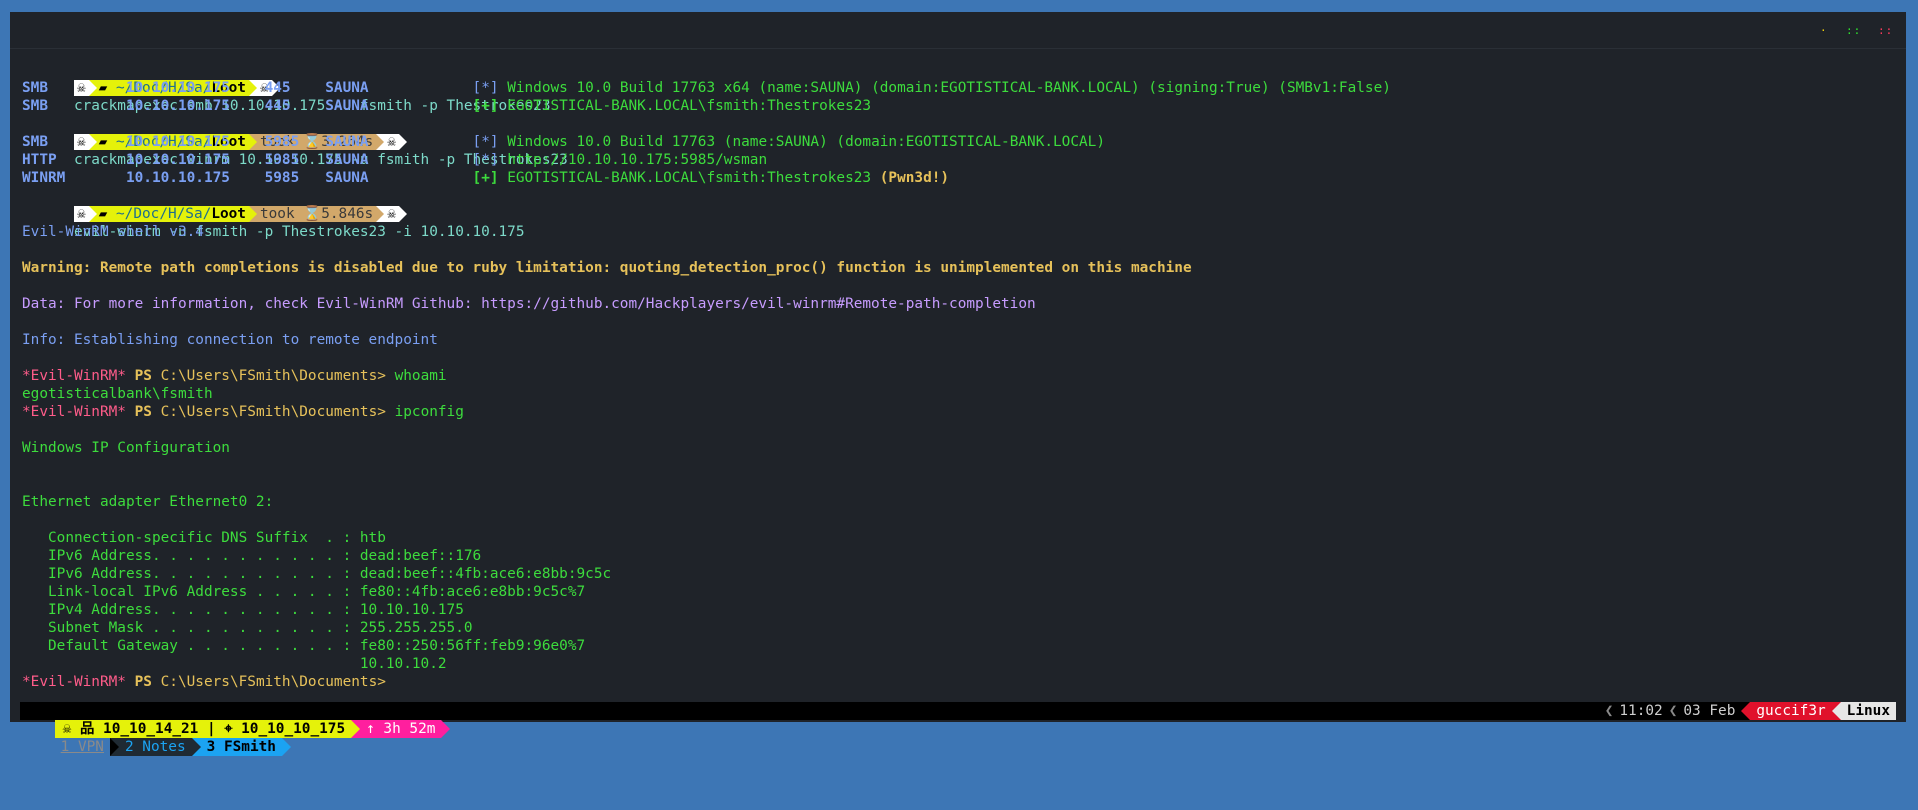 Image resolution: width=1918 pixels, height=810 pixels. What do you see at coordinates (401, 729) in the screenshot?
I see `uptime-segment: ↑ 3h 52m` at bounding box center [401, 729].